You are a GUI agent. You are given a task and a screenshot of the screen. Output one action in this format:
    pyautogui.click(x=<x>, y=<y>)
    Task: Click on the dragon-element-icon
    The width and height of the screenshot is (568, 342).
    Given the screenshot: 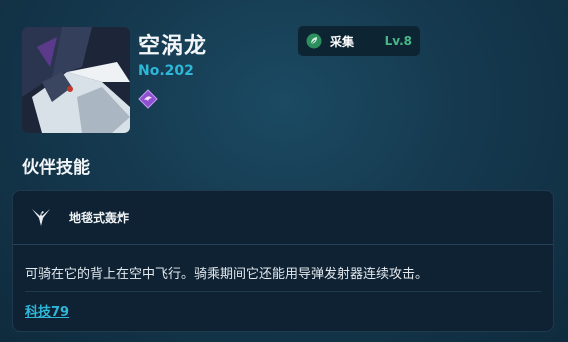 What is the action you would take?
    pyautogui.click(x=148, y=99)
    